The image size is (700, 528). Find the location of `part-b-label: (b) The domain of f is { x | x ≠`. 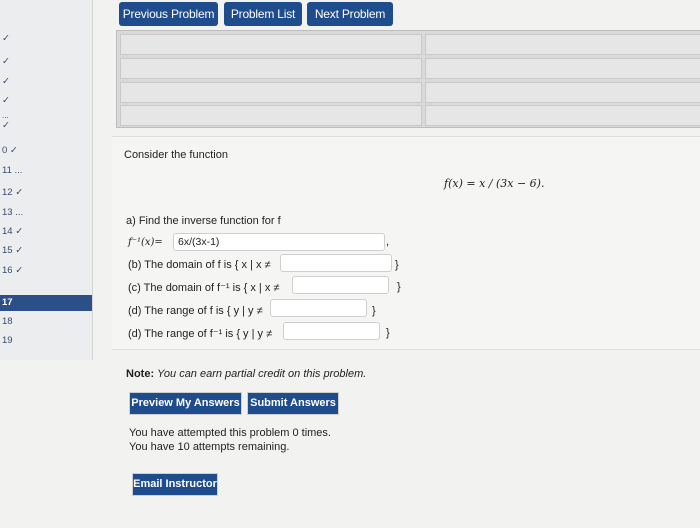

part-b-label: (b) The domain of f is { x | x ≠ is located at coordinates (199, 265).